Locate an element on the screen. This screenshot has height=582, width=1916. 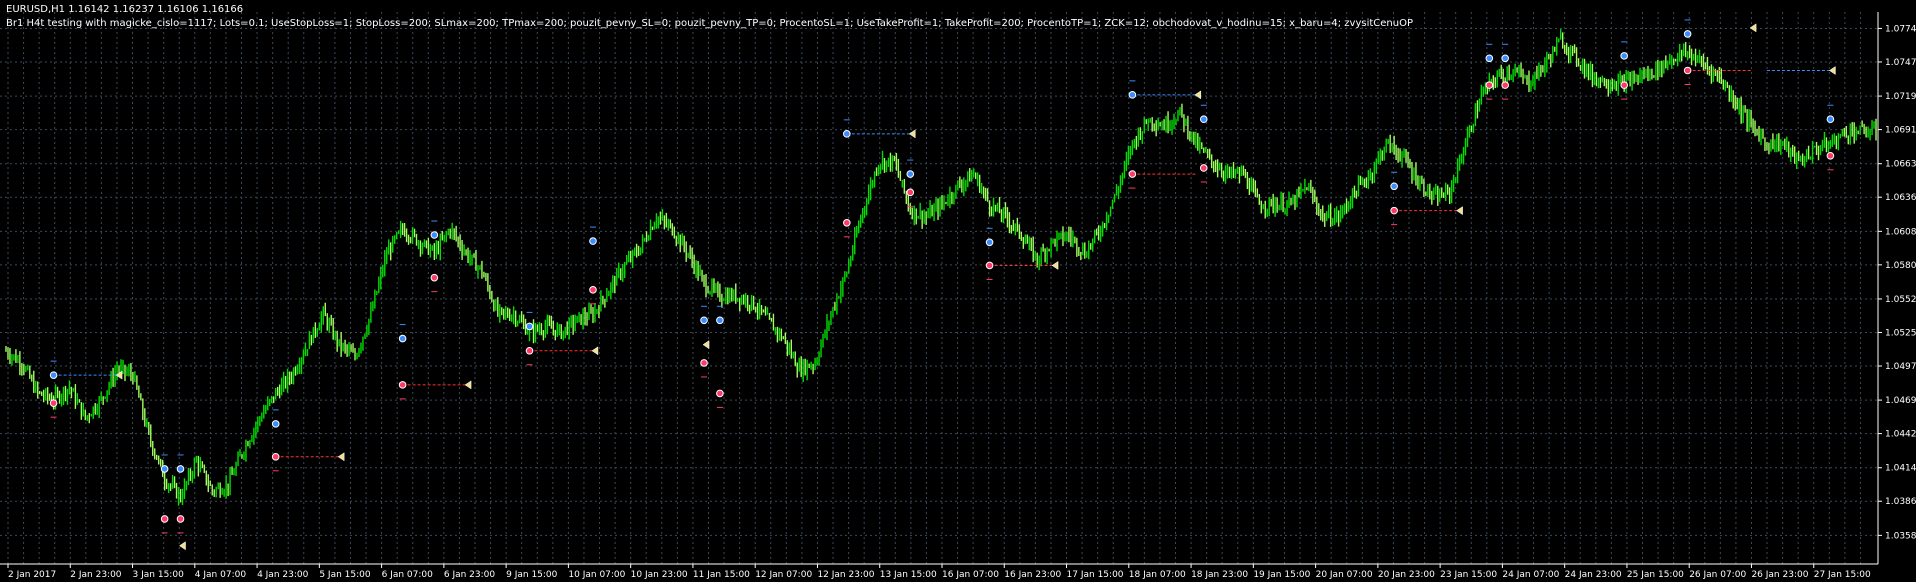
time-tick-label: 25 Jan 15:00 is located at coordinates (1655, 575).